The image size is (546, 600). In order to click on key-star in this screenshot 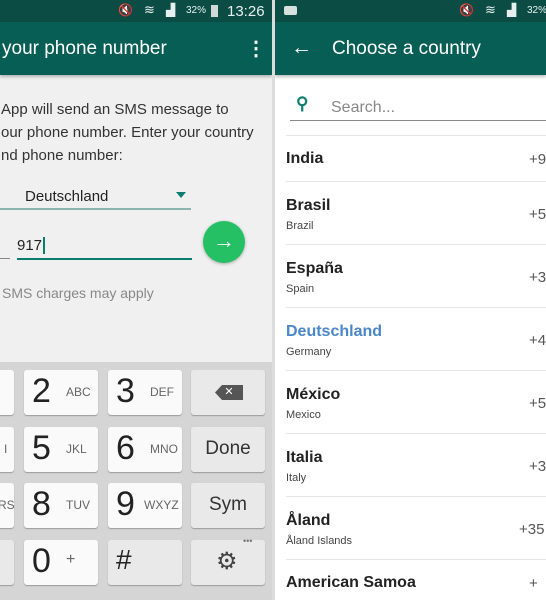, I will do `click(7, 562)`.